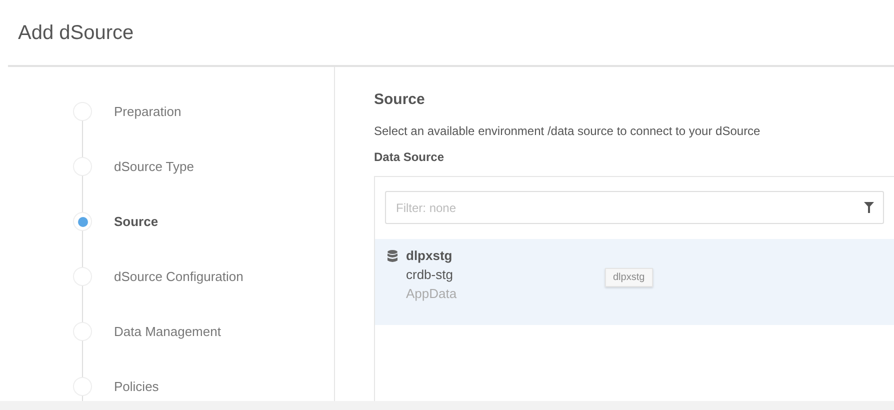 The height and width of the screenshot is (410, 894). I want to click on source-name: dlpxstg, so click(430, 255).